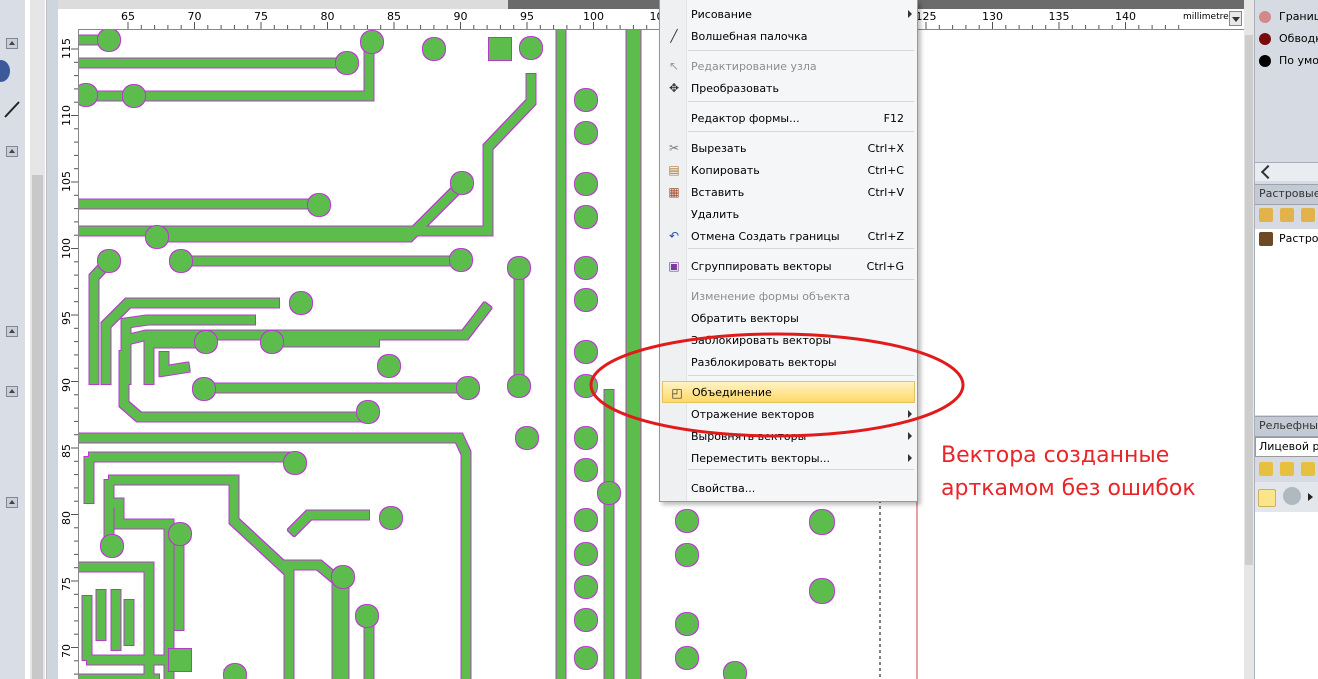  What do you see at coordinates (1068, 472) in the screenshot?
I see `annotation-text: Вектора созданные арткамом без ошибок` at bounding box center [1068, 472].